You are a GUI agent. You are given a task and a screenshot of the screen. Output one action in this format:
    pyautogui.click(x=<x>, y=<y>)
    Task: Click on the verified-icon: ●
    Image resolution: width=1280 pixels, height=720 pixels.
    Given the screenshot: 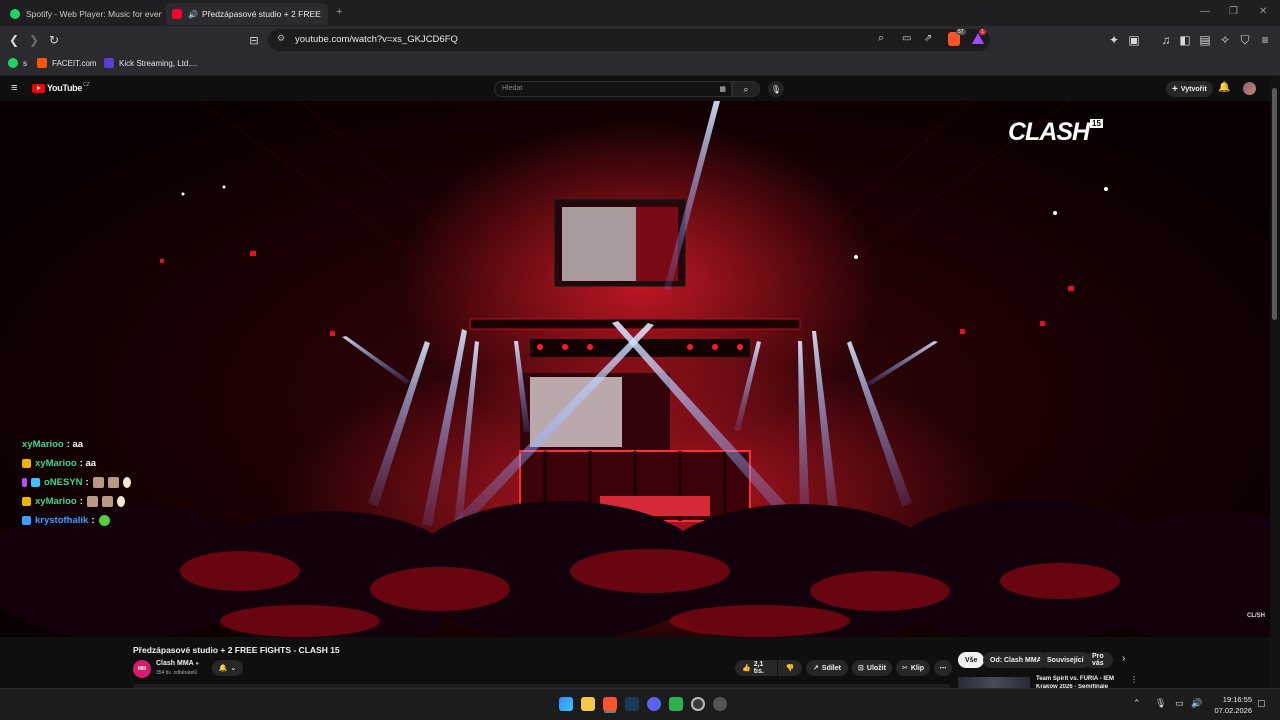 What is the action you would take?
    pyautogui.click(x=197, y=664)
    